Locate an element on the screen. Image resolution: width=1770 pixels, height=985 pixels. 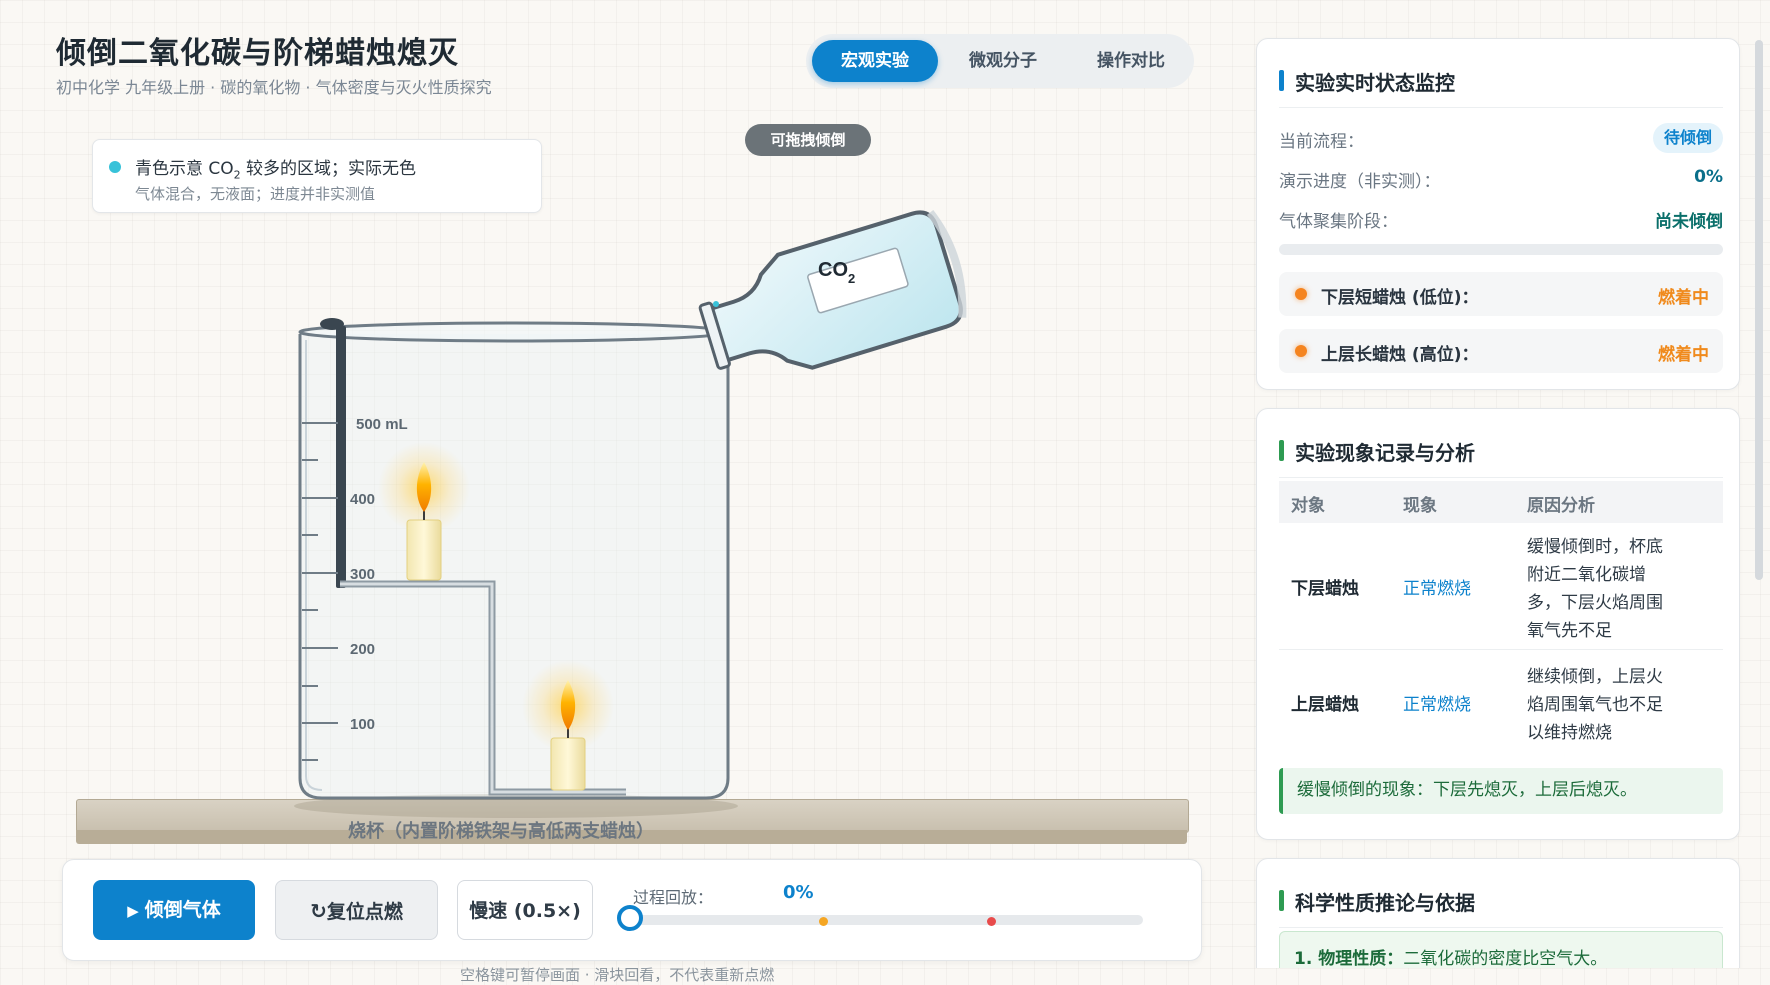
reset-relight-button: ↻复位点燃 is located at coordinates (356, 910).